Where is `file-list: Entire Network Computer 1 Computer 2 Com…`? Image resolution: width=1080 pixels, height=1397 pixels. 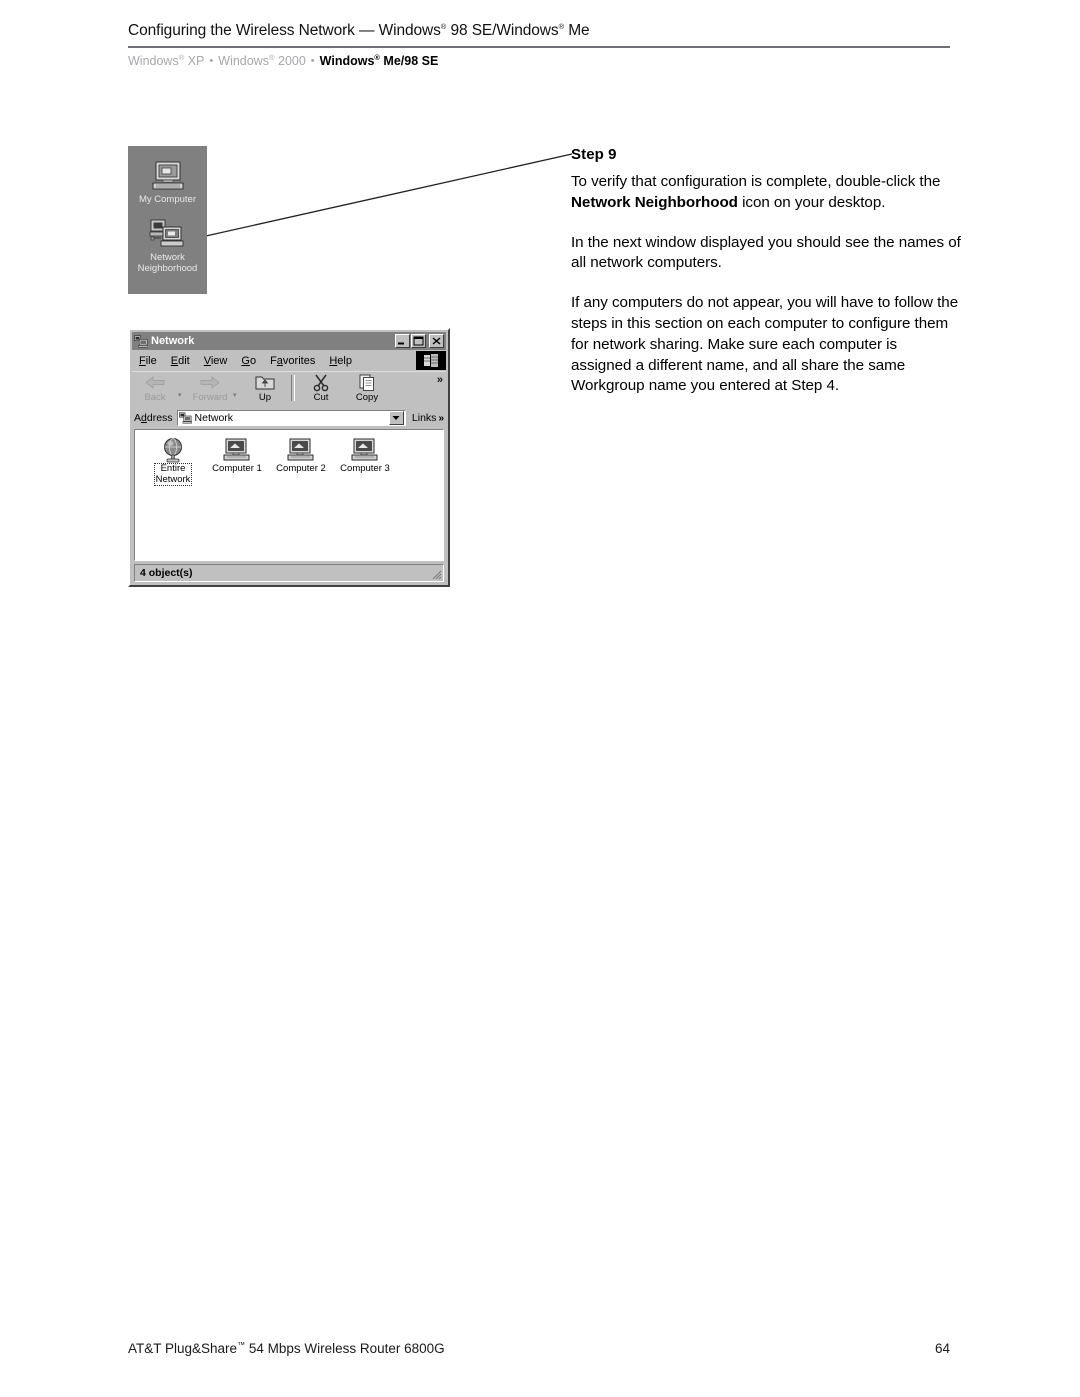
file-list: Entire Network Computer 1 Computer 2 Com… is located at coordinates (289, 458).